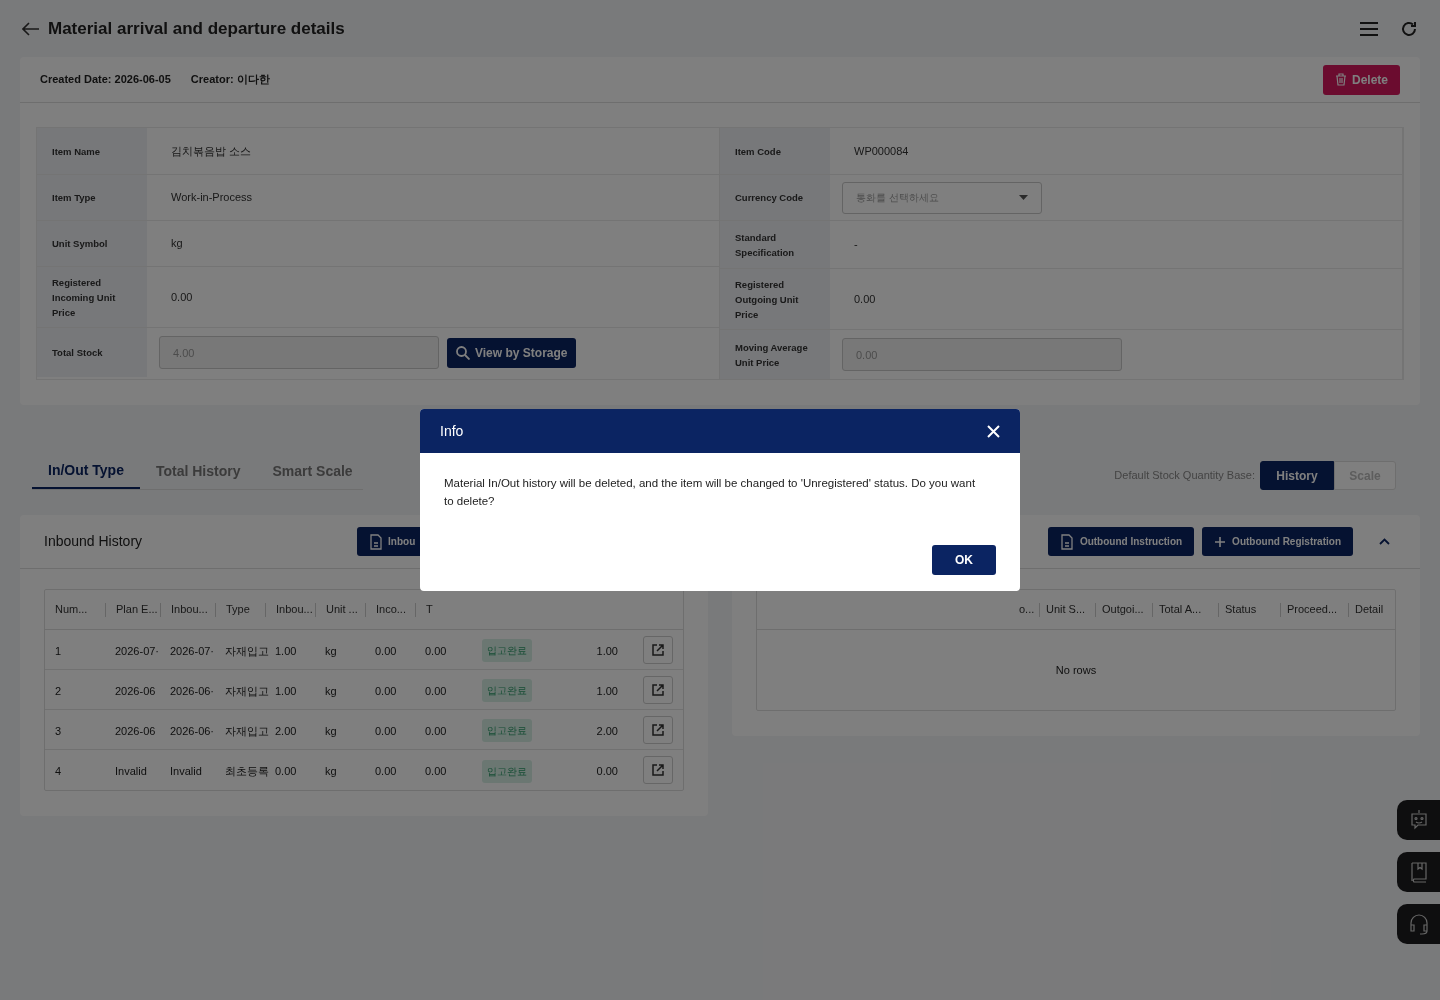  I want to click on column-header: Type, so click(238, 610).